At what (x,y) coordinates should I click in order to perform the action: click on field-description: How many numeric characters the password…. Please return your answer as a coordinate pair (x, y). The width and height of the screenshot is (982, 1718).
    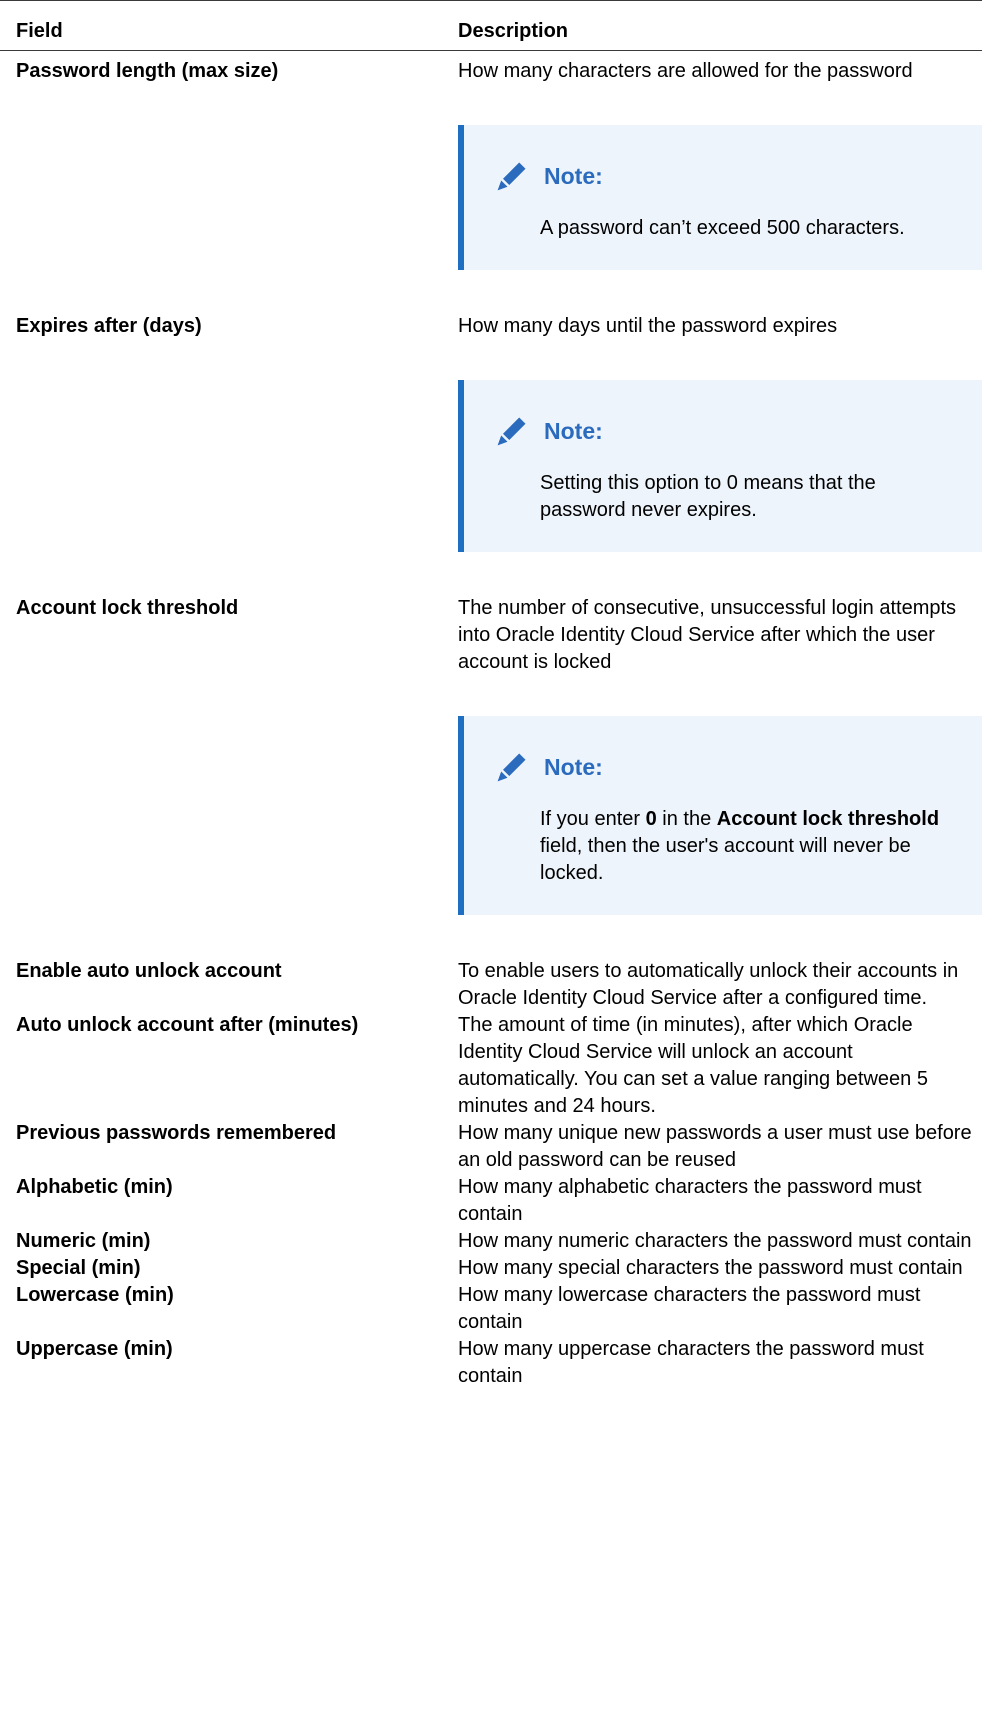
    Looking at the image, I should click on (715, 1241).